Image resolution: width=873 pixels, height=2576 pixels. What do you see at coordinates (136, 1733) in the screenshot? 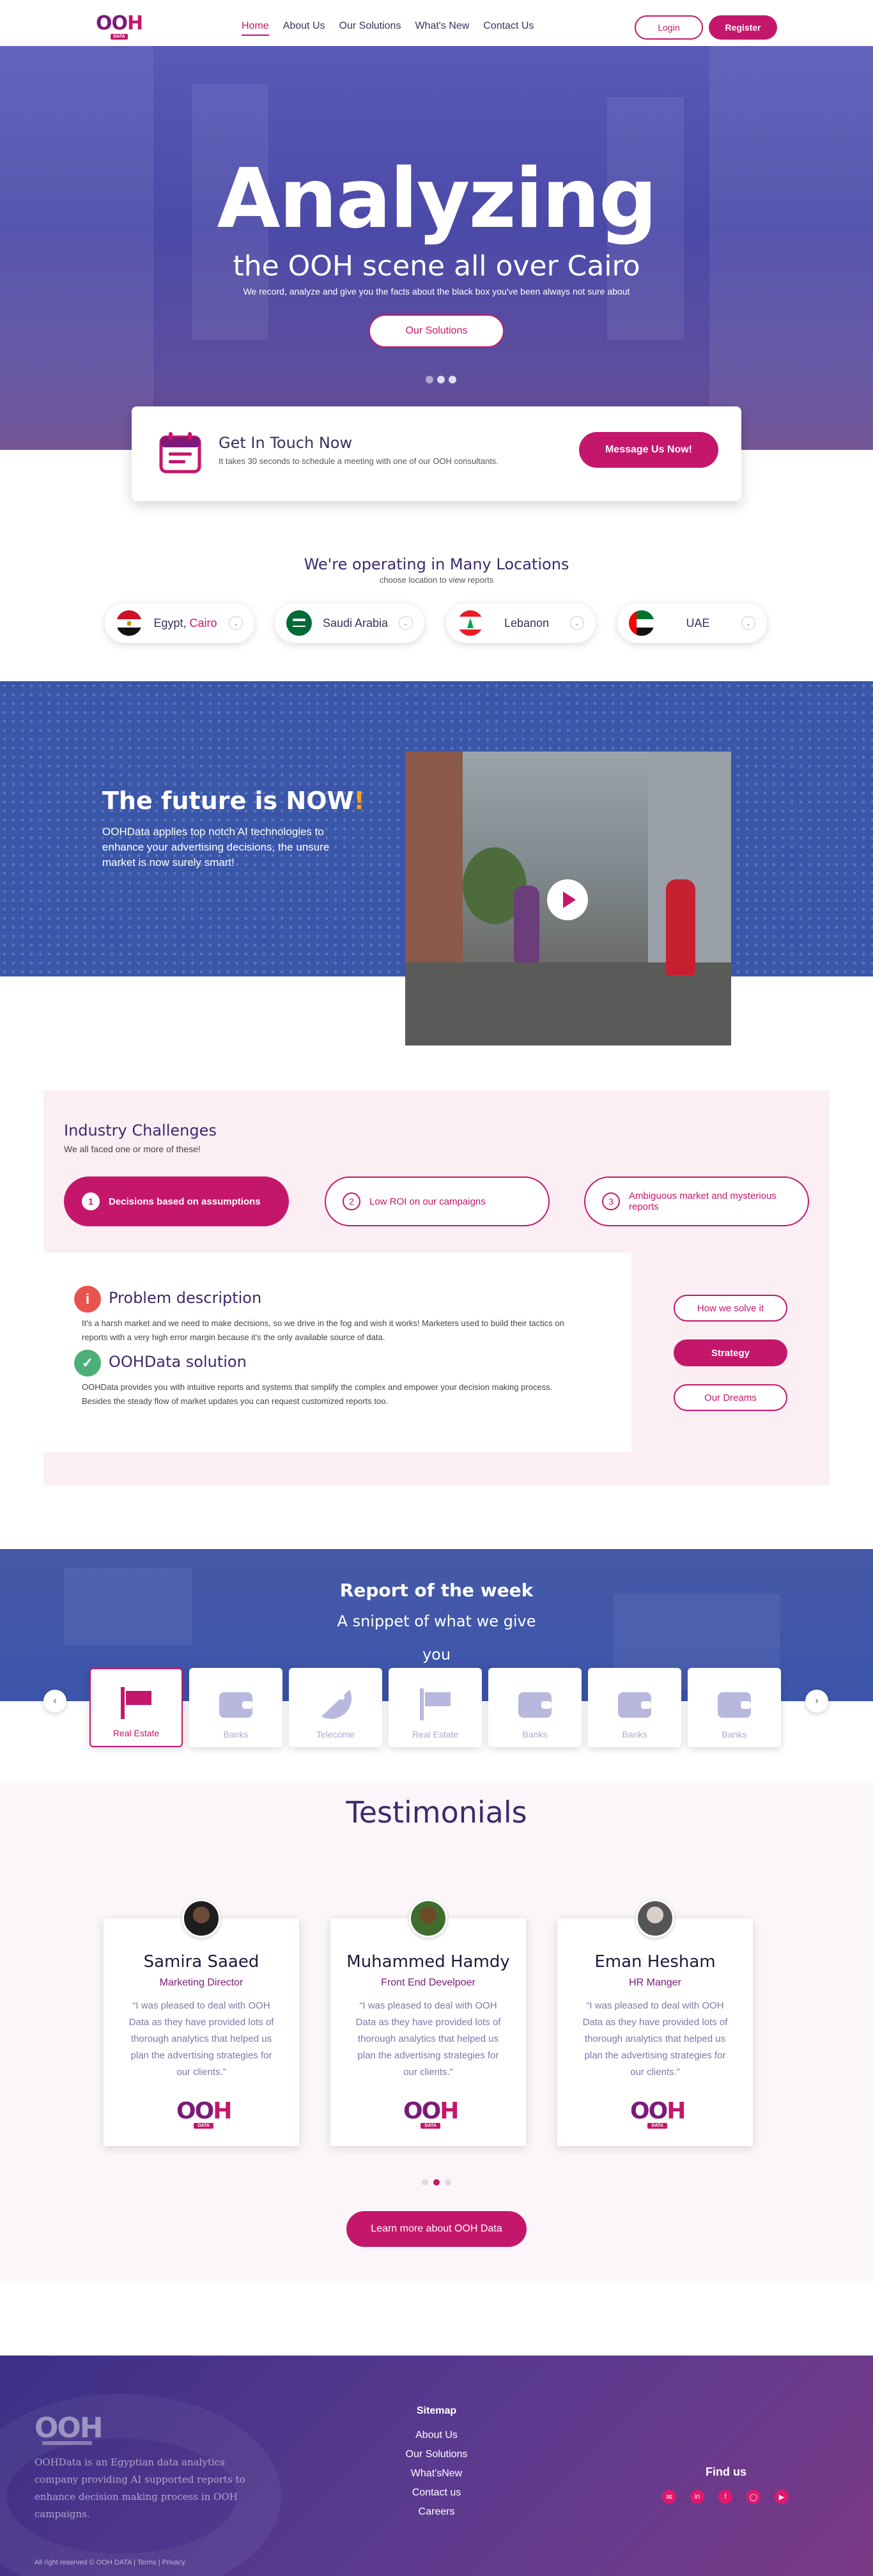
I see `card-label: Real Estate` at bounding box center [136, 1733].